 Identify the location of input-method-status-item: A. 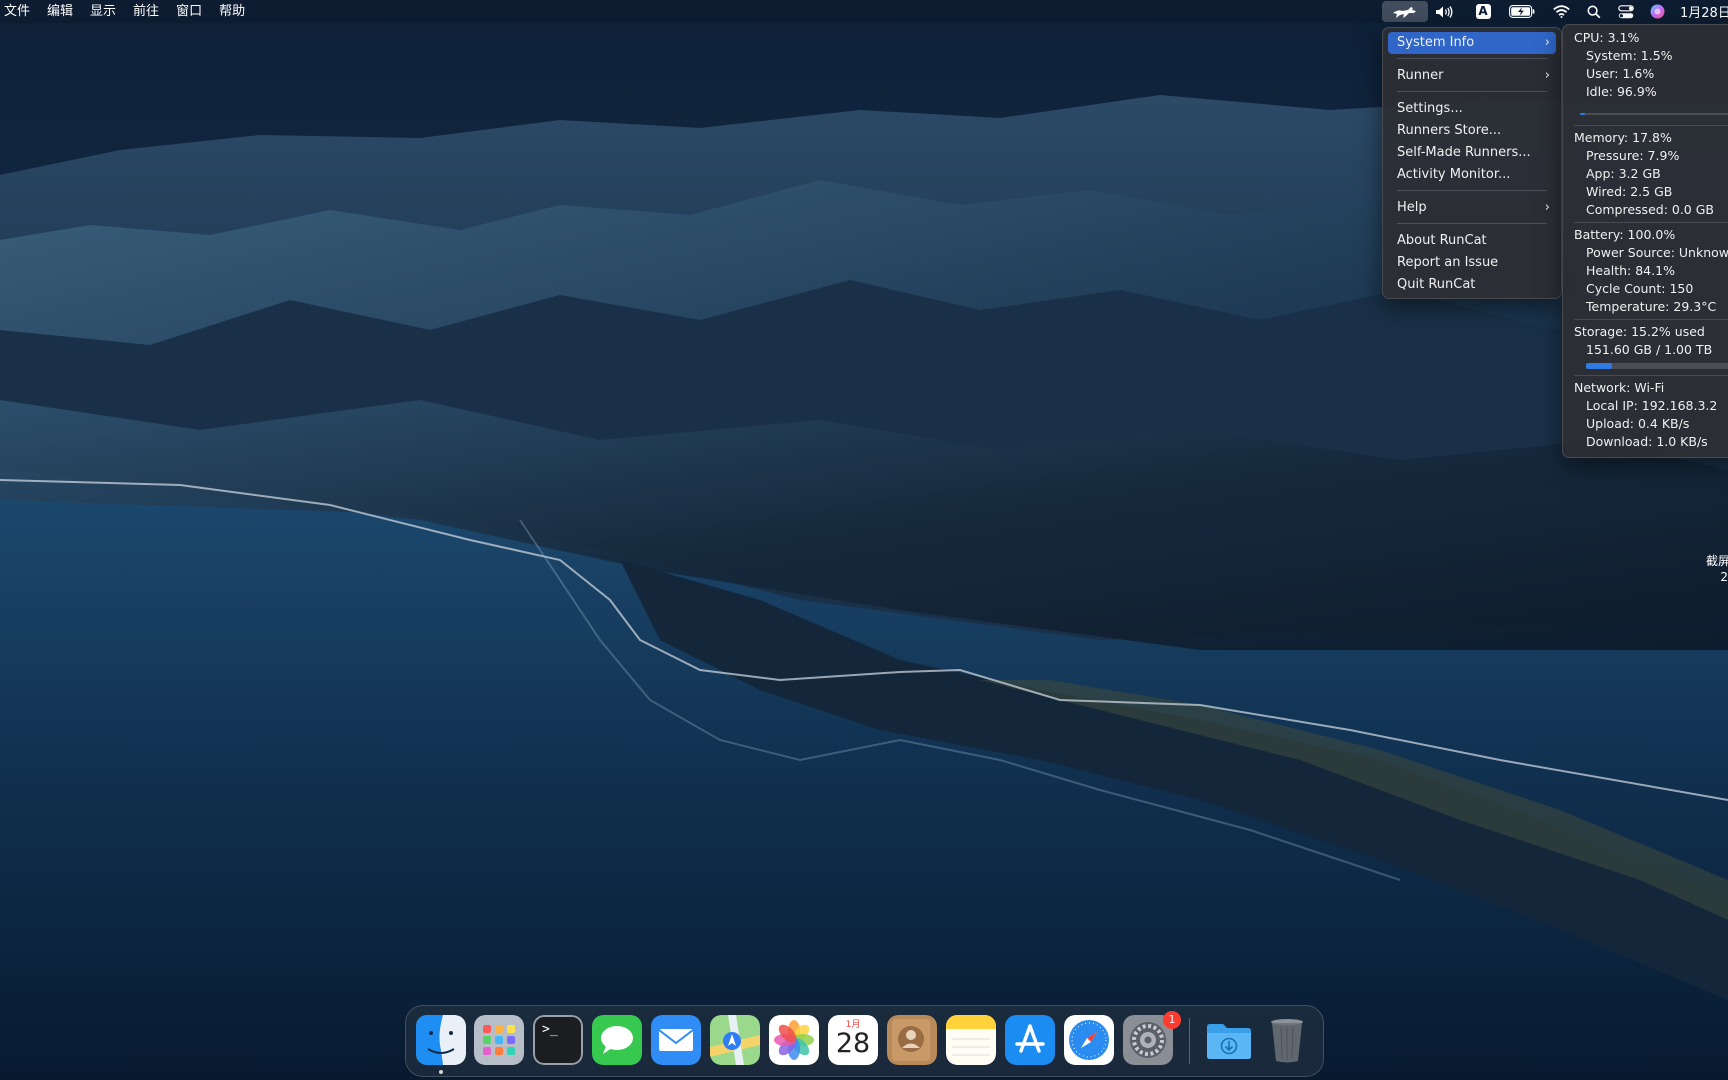
(1483, 11).